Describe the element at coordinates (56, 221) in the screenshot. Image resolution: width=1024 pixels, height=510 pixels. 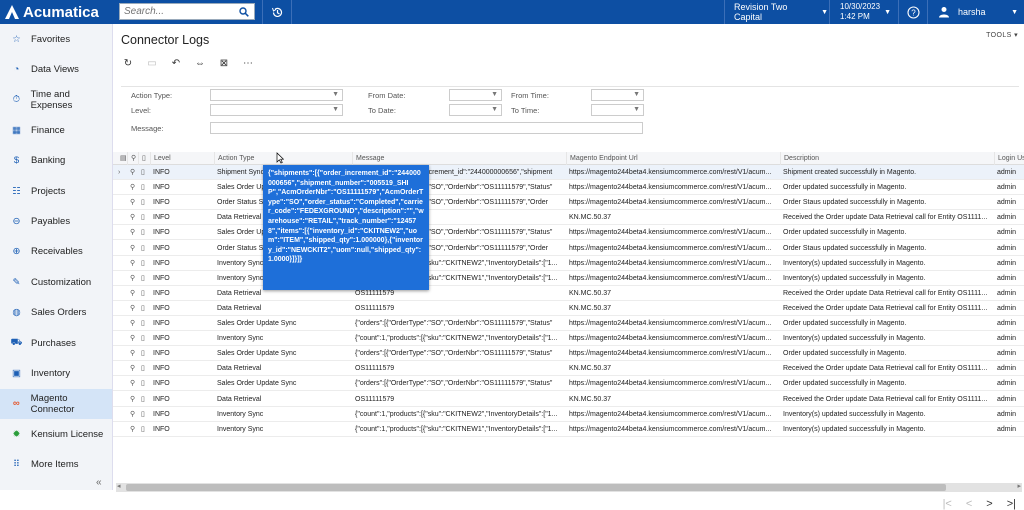
I see `sidebar-item-payables: ⊖ Payables` at that location.